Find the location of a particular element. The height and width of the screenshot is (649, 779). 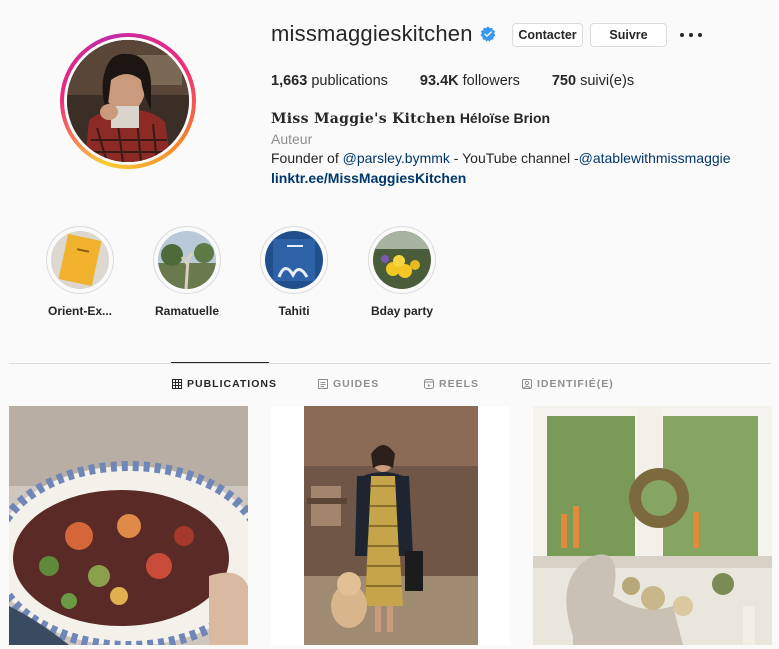

avatar-gap is located at coordinates (128, 101).